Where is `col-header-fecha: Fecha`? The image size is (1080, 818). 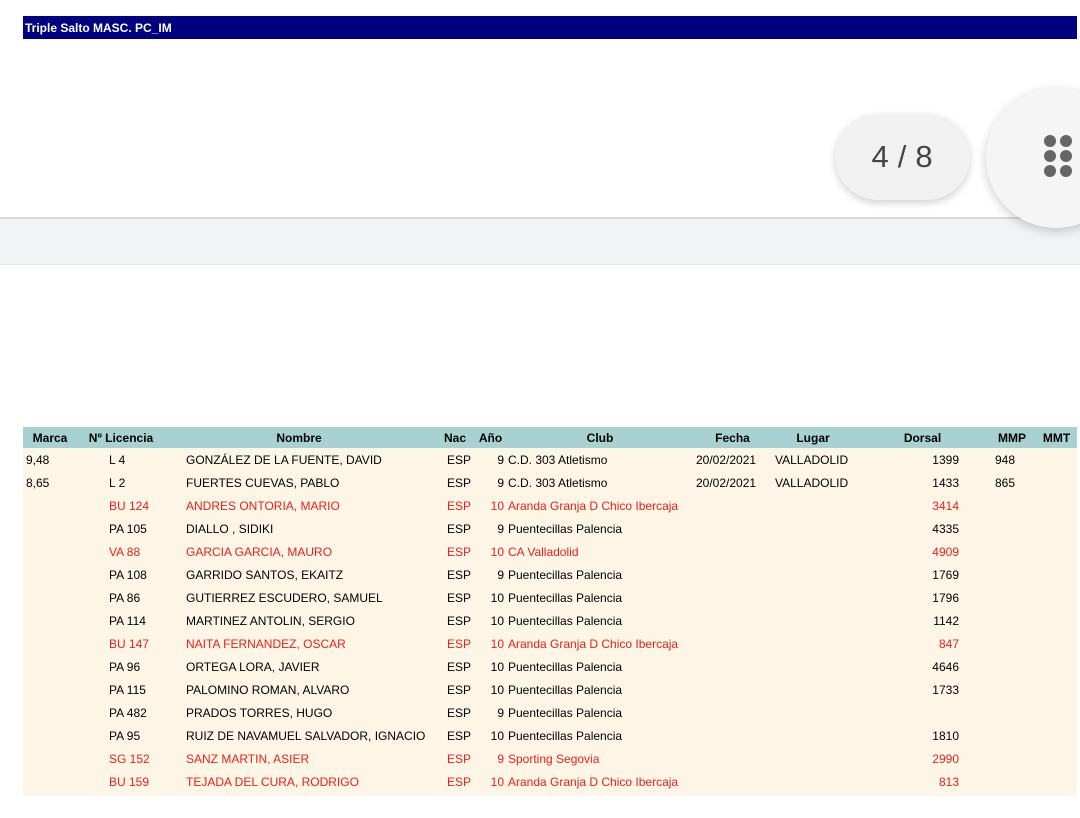 col-header-fecha: Fecha is located at coordinates (732, 437).